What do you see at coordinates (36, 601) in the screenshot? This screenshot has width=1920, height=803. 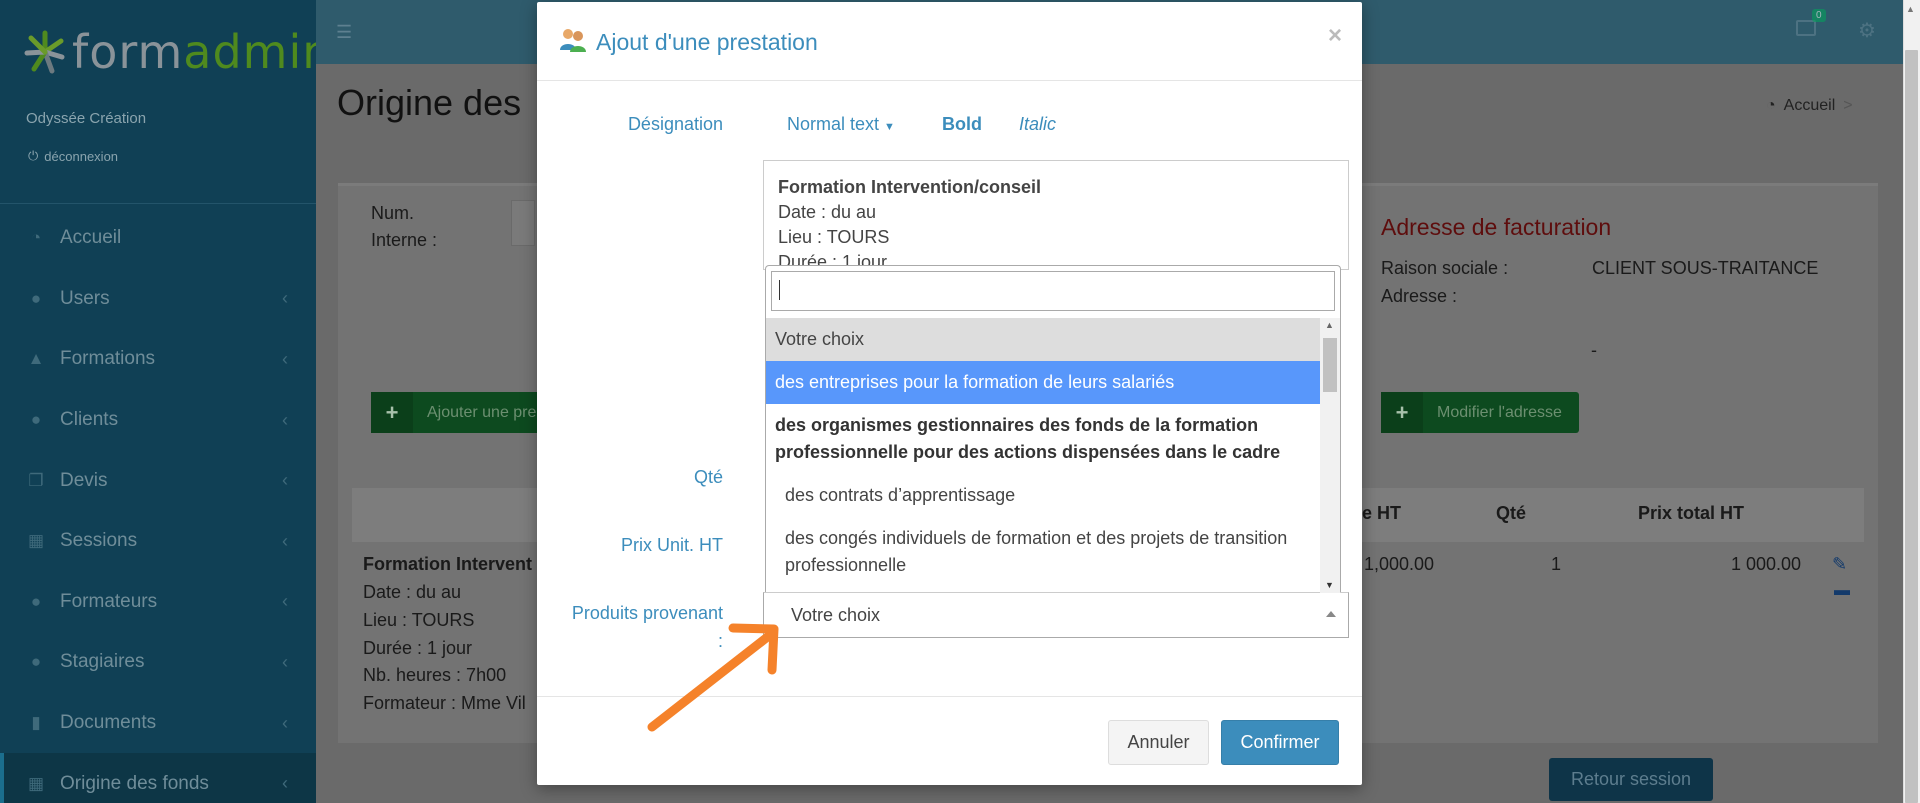 I see `user-icon: ●` at bounding box center [36, 601].